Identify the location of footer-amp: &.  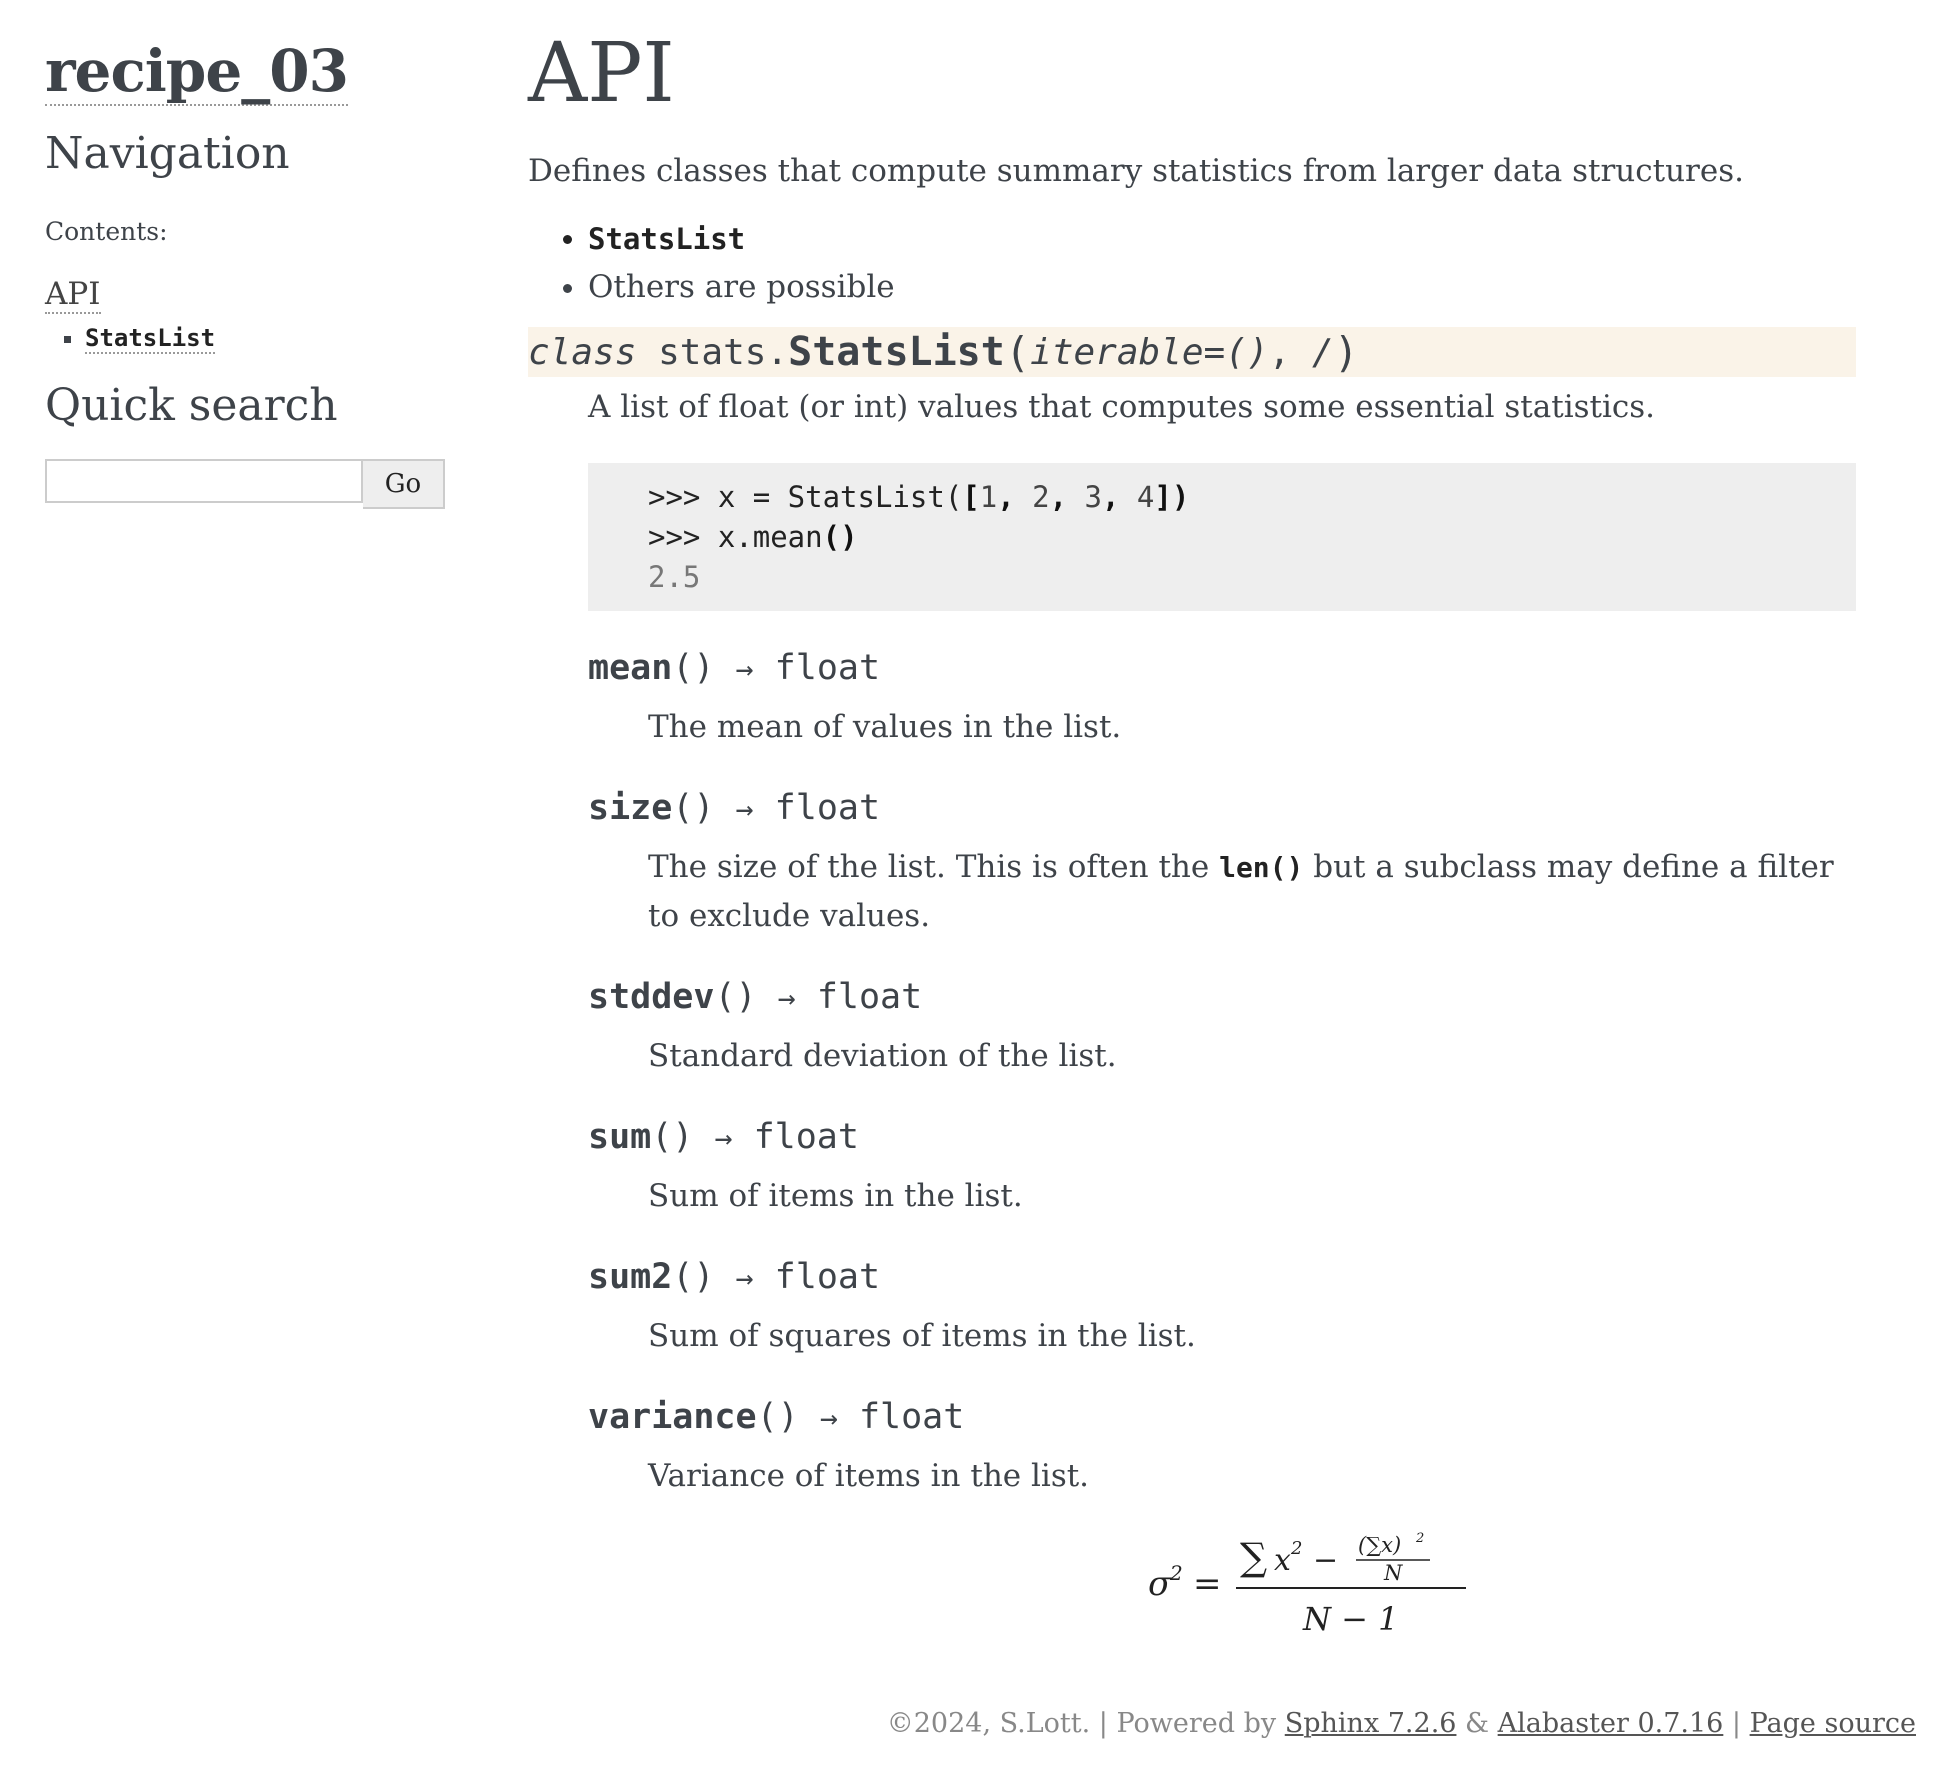
(1477, 1723).